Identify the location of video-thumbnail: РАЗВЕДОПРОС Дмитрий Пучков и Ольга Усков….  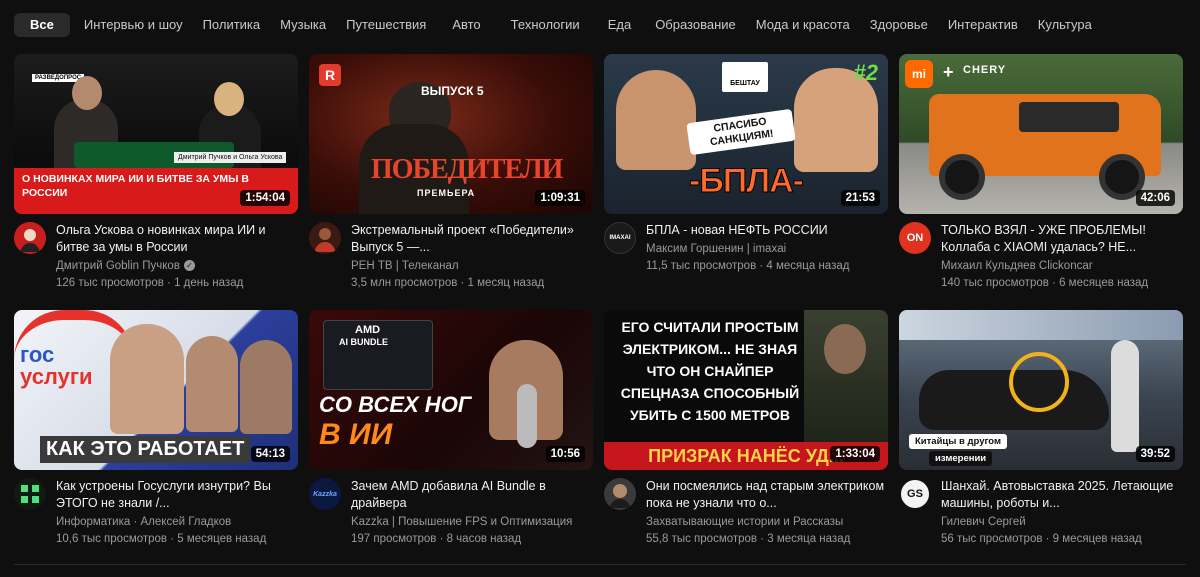
(156, 134).